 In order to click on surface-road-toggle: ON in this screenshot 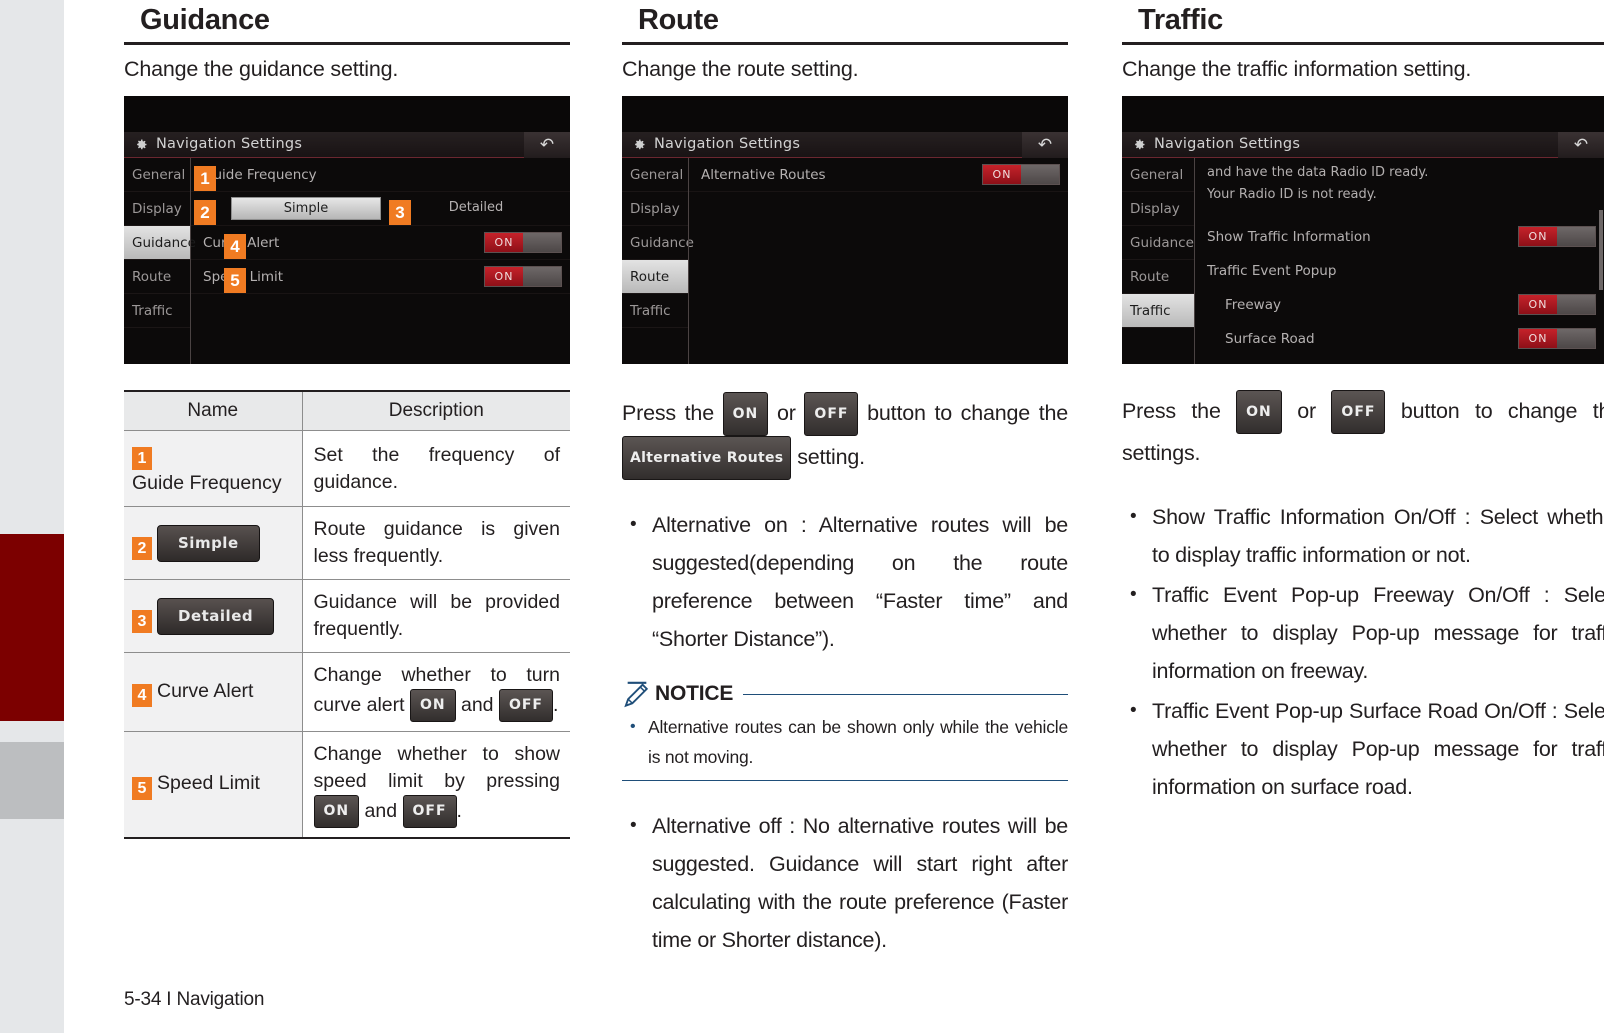, I will do `click(1557, 338)`.